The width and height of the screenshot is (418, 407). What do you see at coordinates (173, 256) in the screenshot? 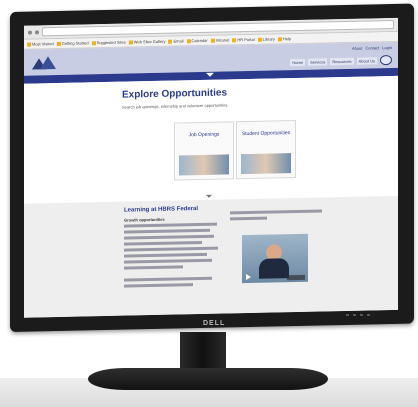
I see `learning-body-text` at bounding box center [173, 256].